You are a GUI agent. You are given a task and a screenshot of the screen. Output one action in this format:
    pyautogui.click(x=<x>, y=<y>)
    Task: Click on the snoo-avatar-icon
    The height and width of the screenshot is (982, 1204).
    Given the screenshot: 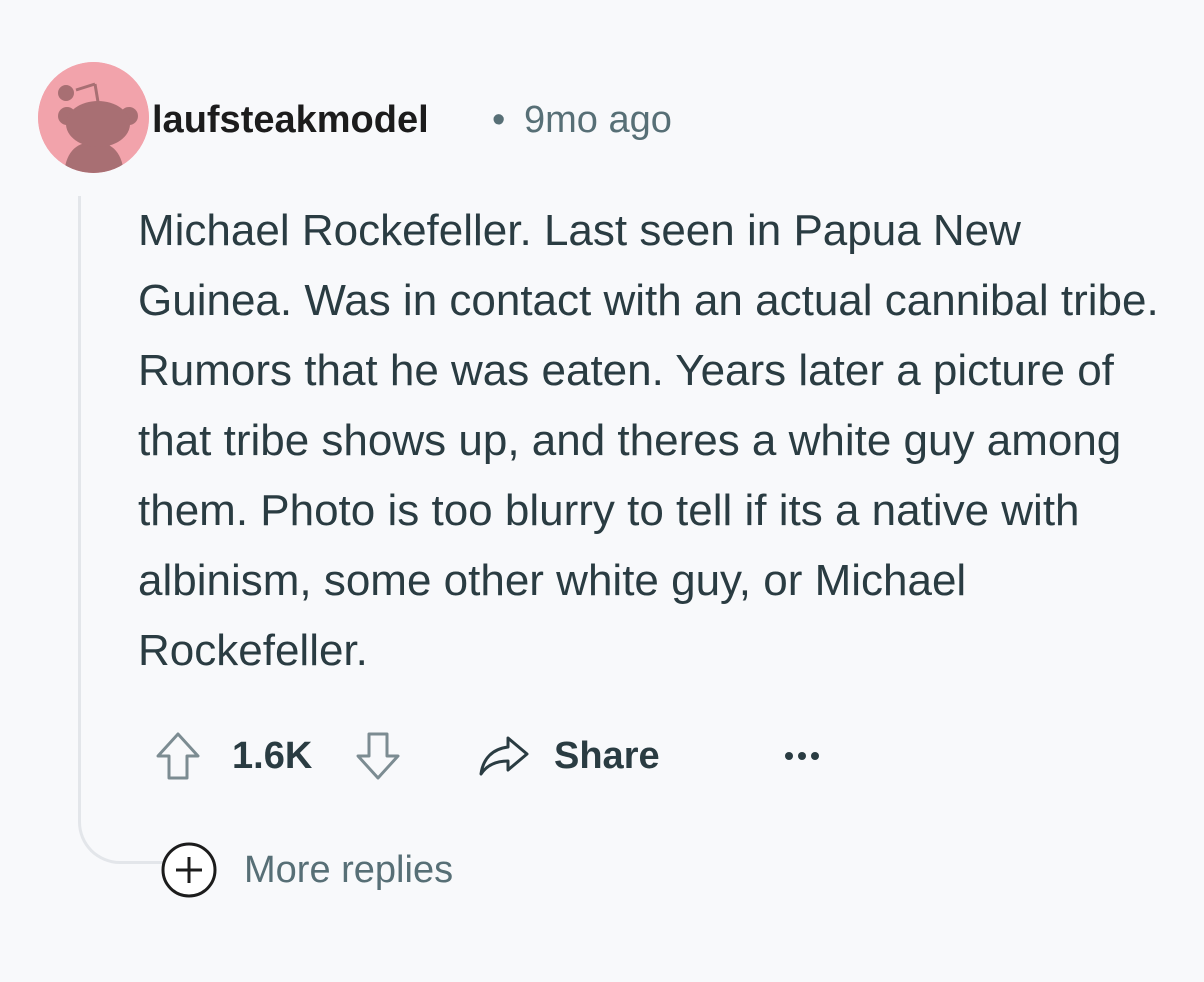 What is the action you would take?
    pyautogui.click(x=93, y=117)
    